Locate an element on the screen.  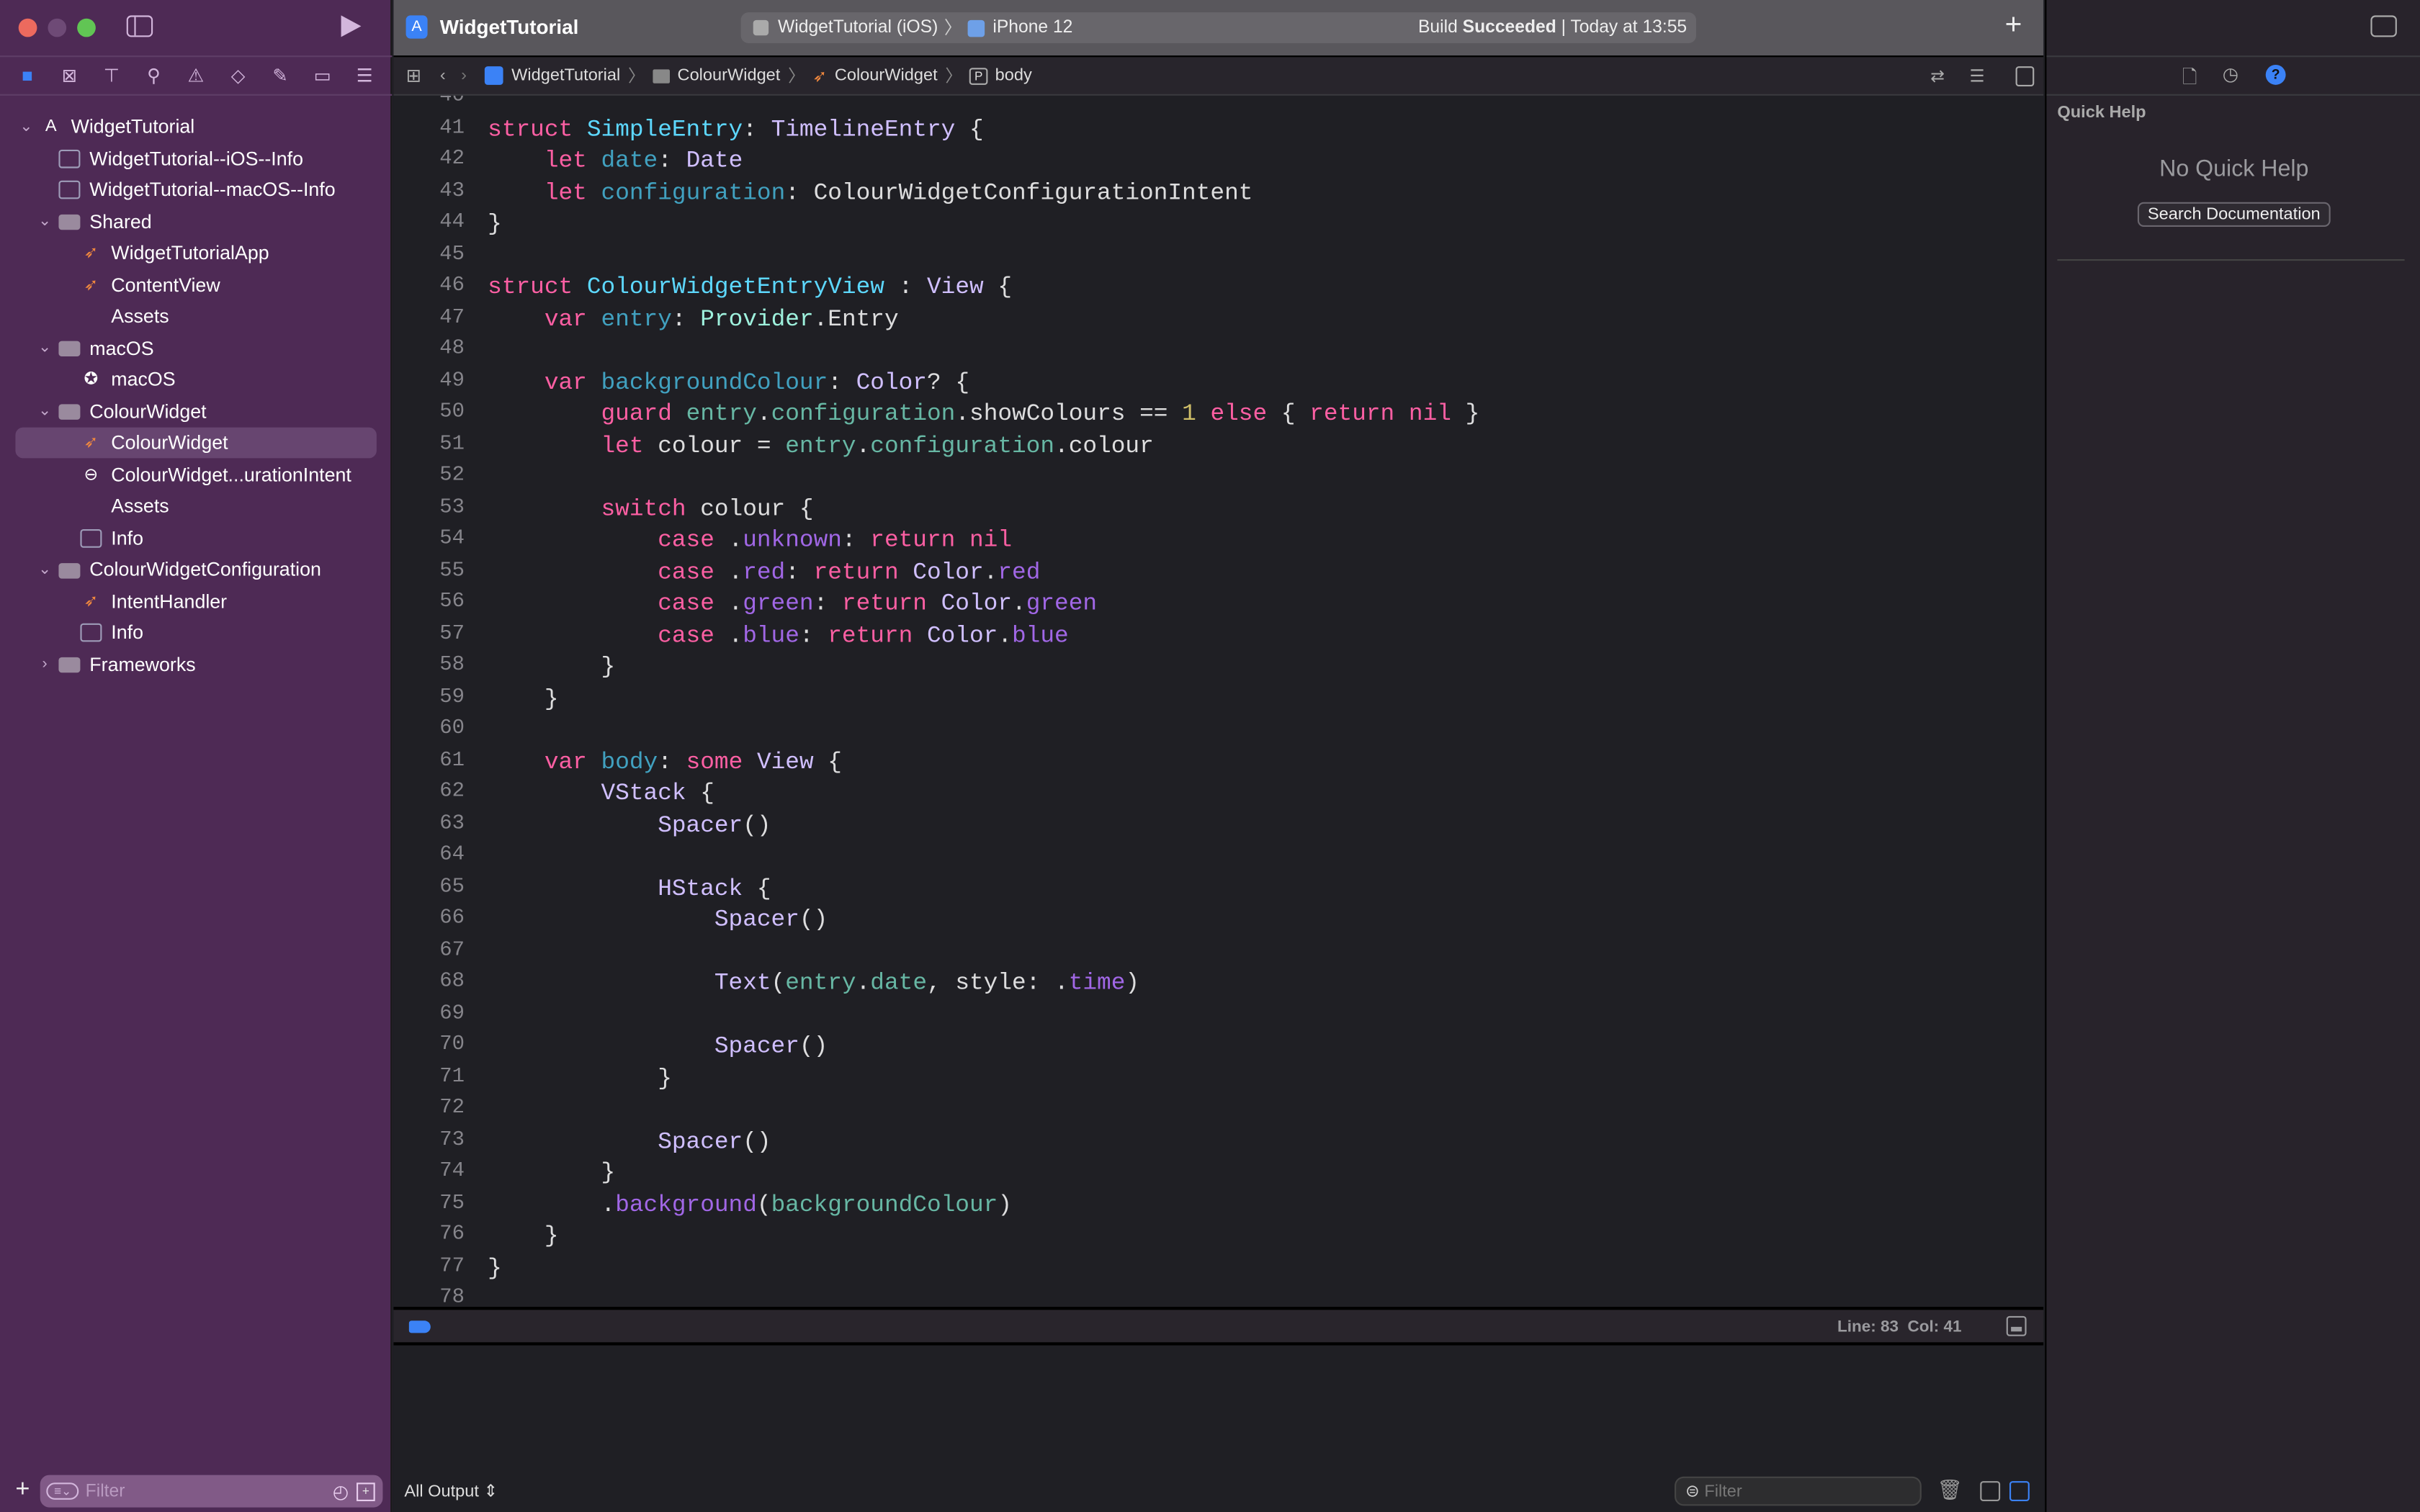
line-number: 45 is located at coordinates (452, 254).